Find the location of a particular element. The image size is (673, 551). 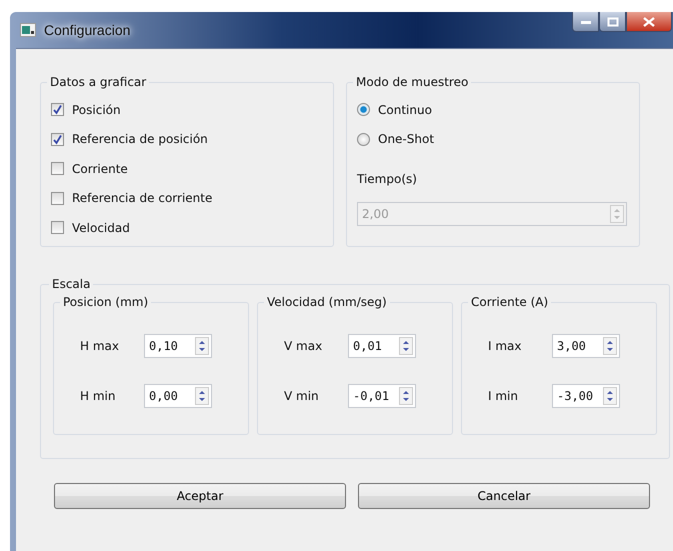

spin-value: 0,01 is located at coordinates (367, 346).